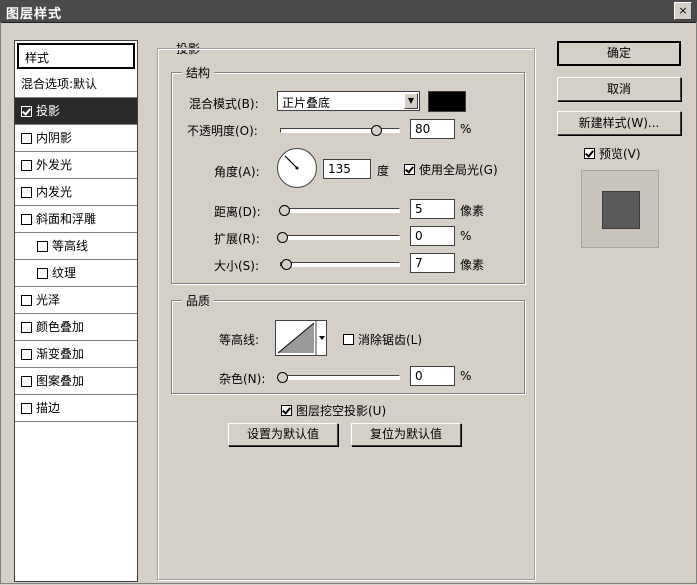  I want to click on angle-label: 角度(A):, so click(237, 172).